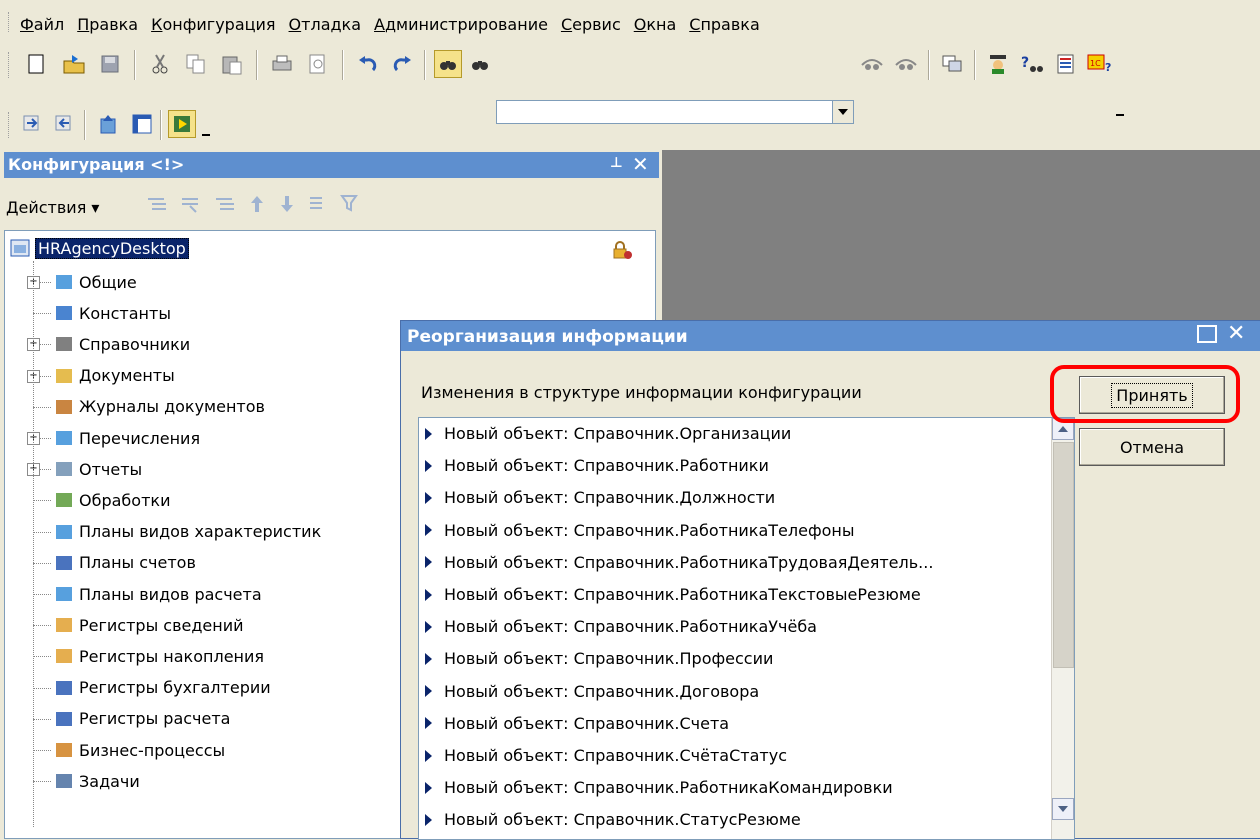 This screenshot has width=1260, height=840. Describe the element at coordinates (111, 500) in the screenshot. I see `tree-item: Обработки` at that location.